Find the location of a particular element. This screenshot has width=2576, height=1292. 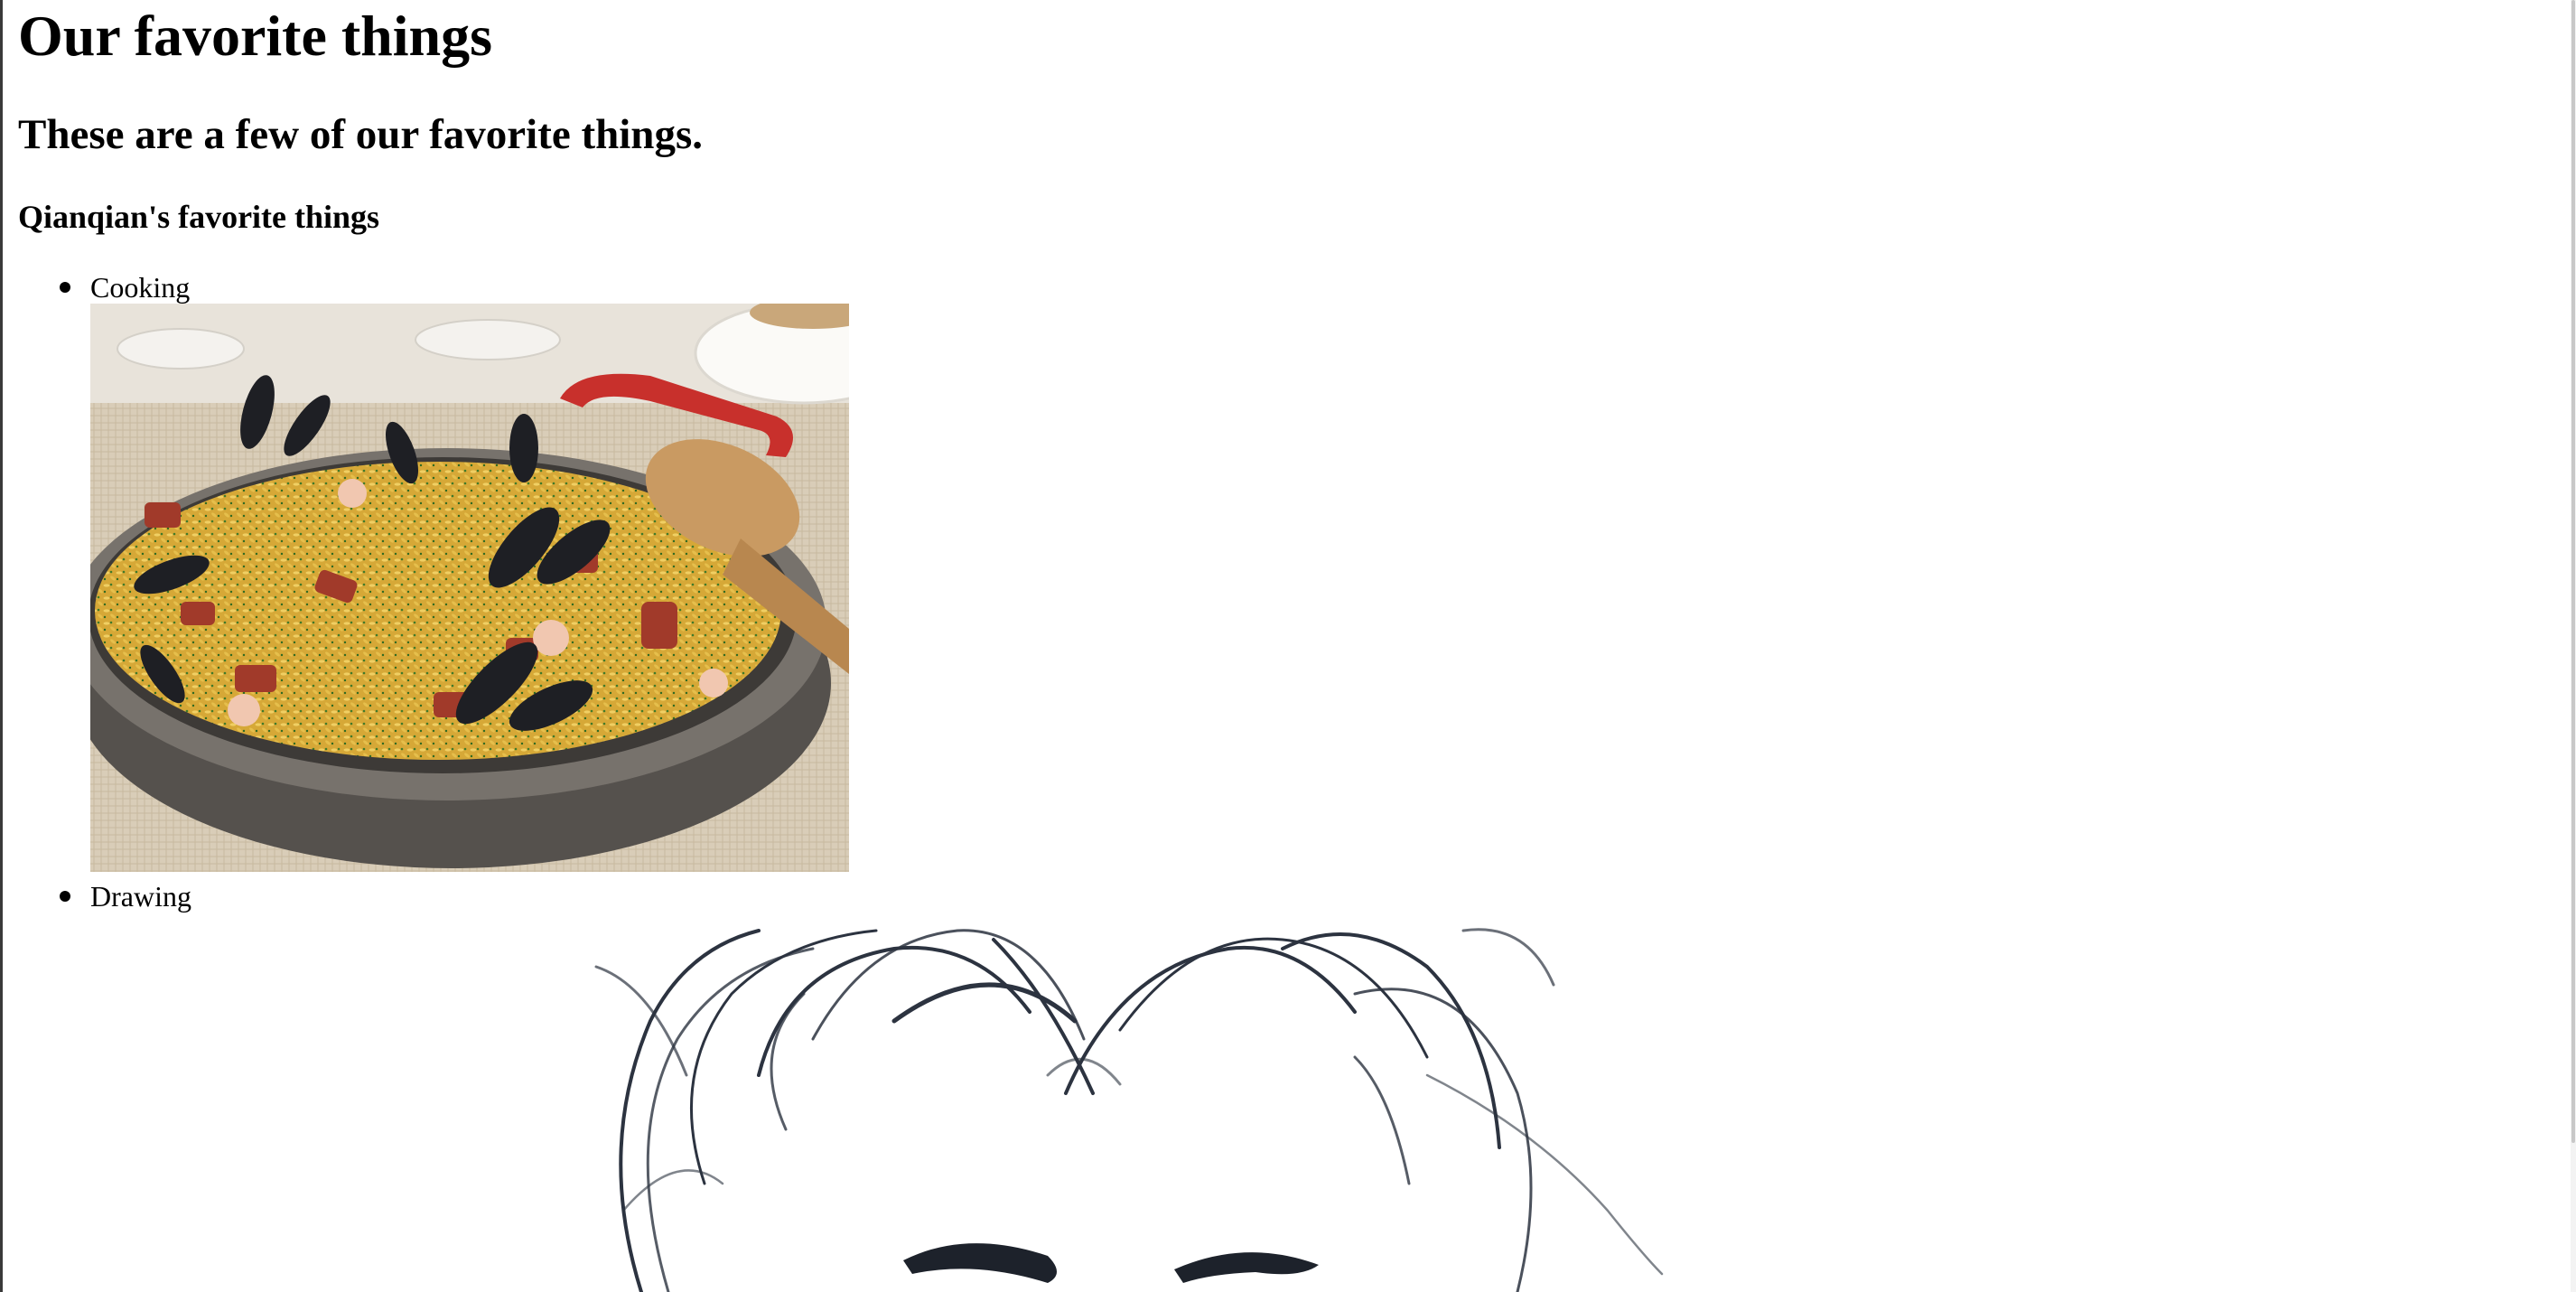

section-heading: Qianqian's favorite things is located at coordinates (199, 217).